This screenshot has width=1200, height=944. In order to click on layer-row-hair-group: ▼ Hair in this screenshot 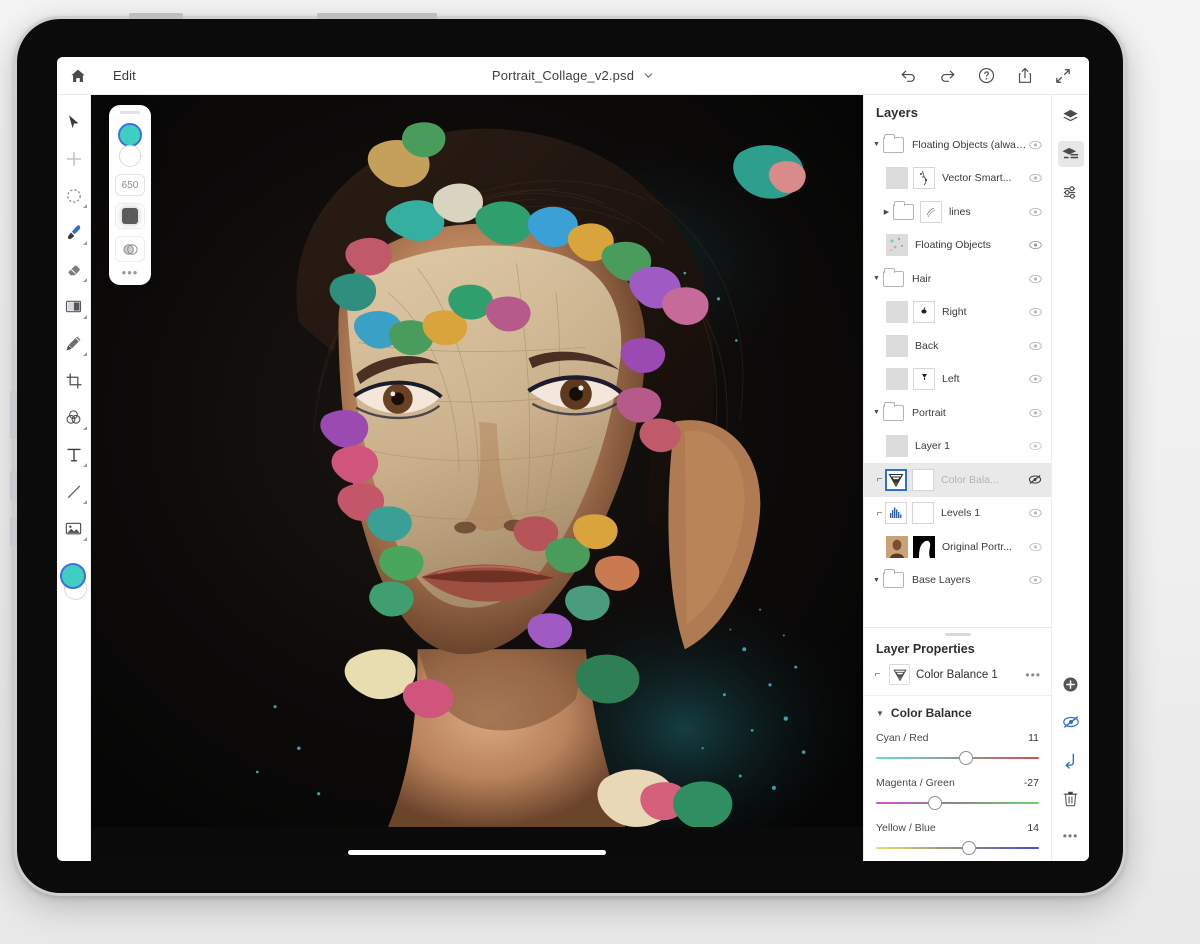, I will do `click(957, 279)`.